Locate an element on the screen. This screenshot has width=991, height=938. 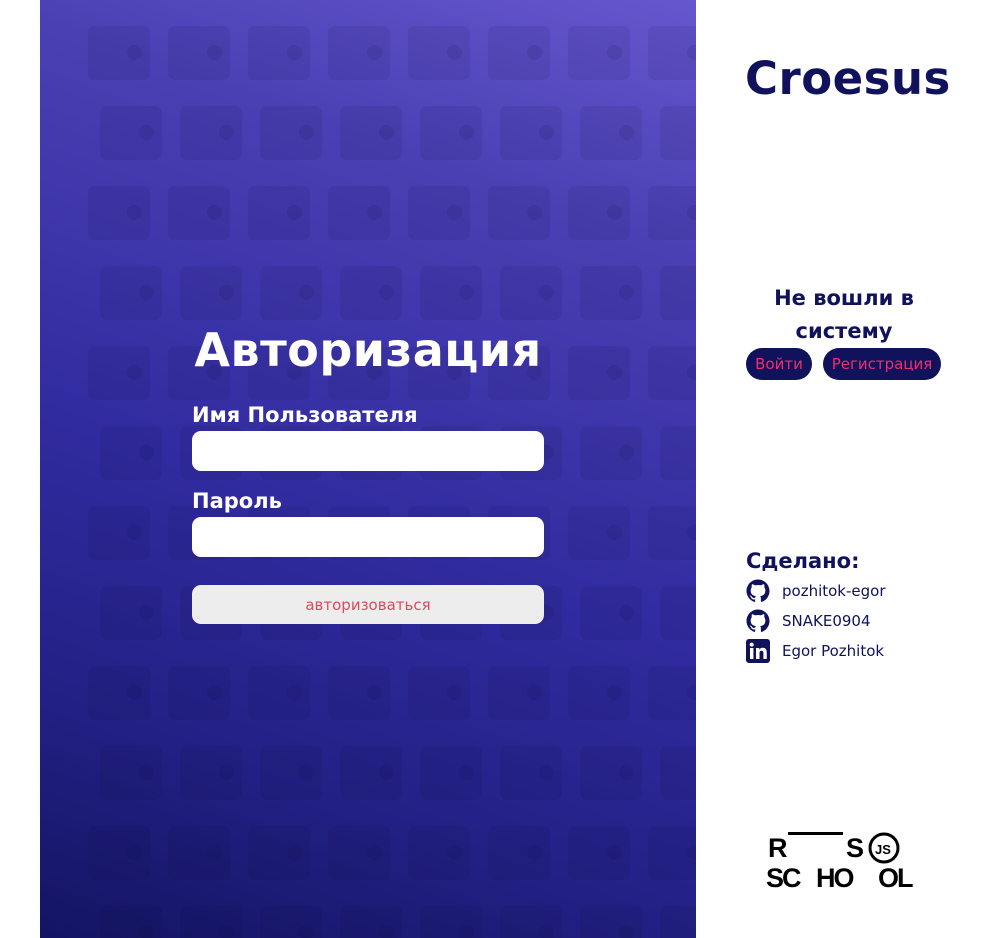
credit-link-linkedin: Egor Pozhitok is located at coordinates (816, 651).